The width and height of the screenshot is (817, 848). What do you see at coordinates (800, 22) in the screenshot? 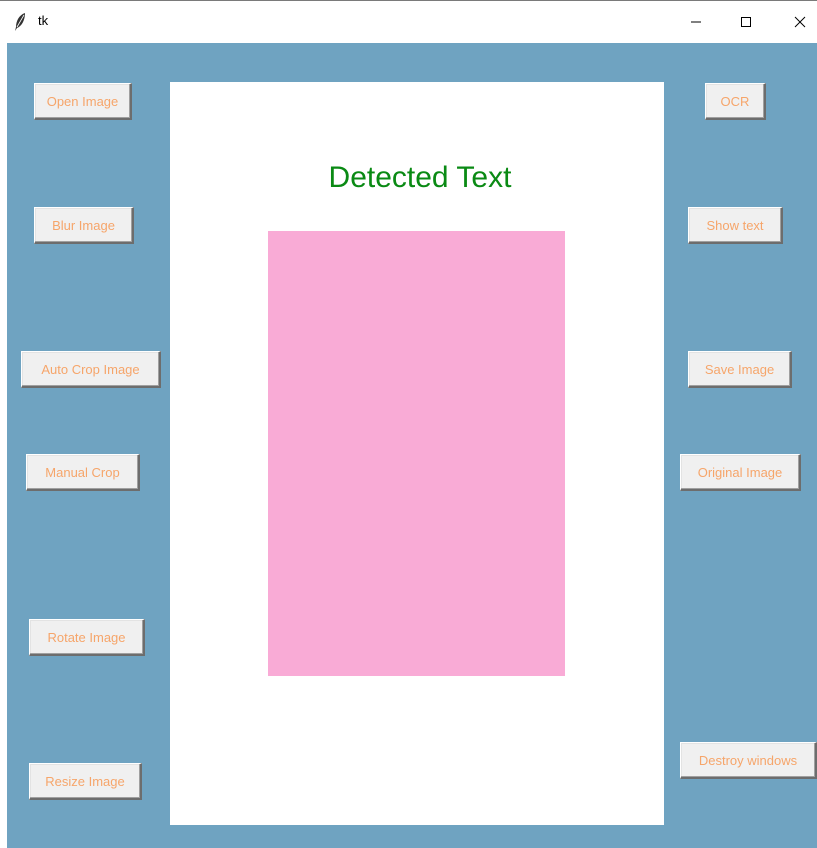
I see `close-icon` at bounding box center [800, 22].